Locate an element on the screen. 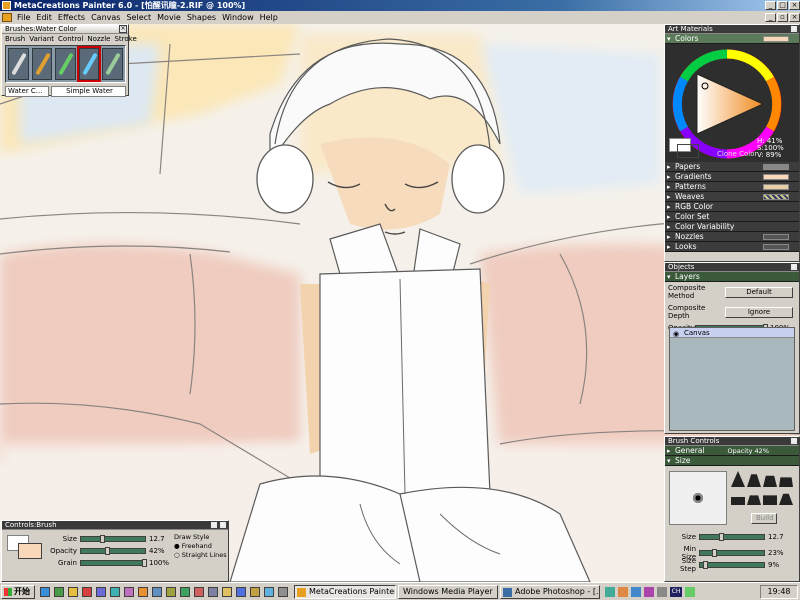  profile-wide-icon is located at coordinates (738, 501).